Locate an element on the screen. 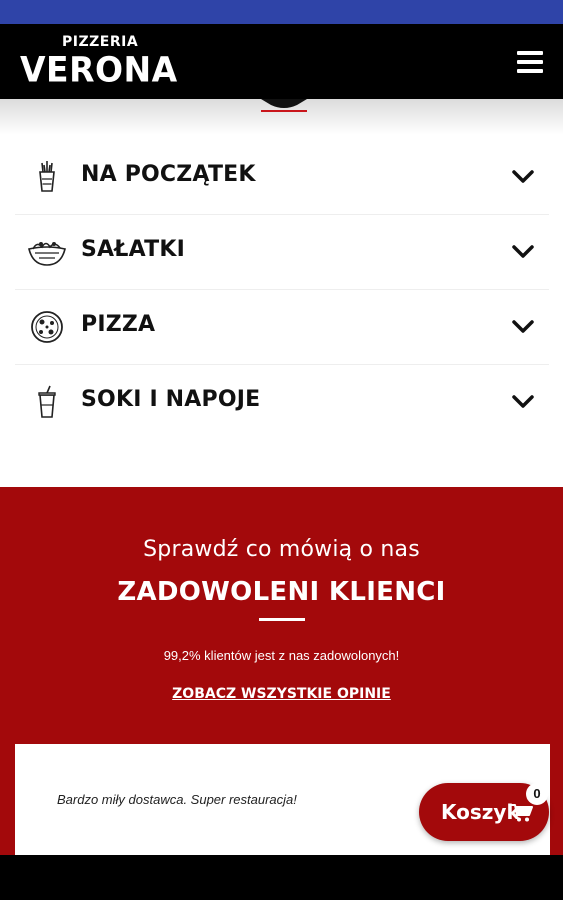 Image resolution: width=563 pixels, height=900 pixels. salad-bowl-icon is located at coordinates (47, 254).